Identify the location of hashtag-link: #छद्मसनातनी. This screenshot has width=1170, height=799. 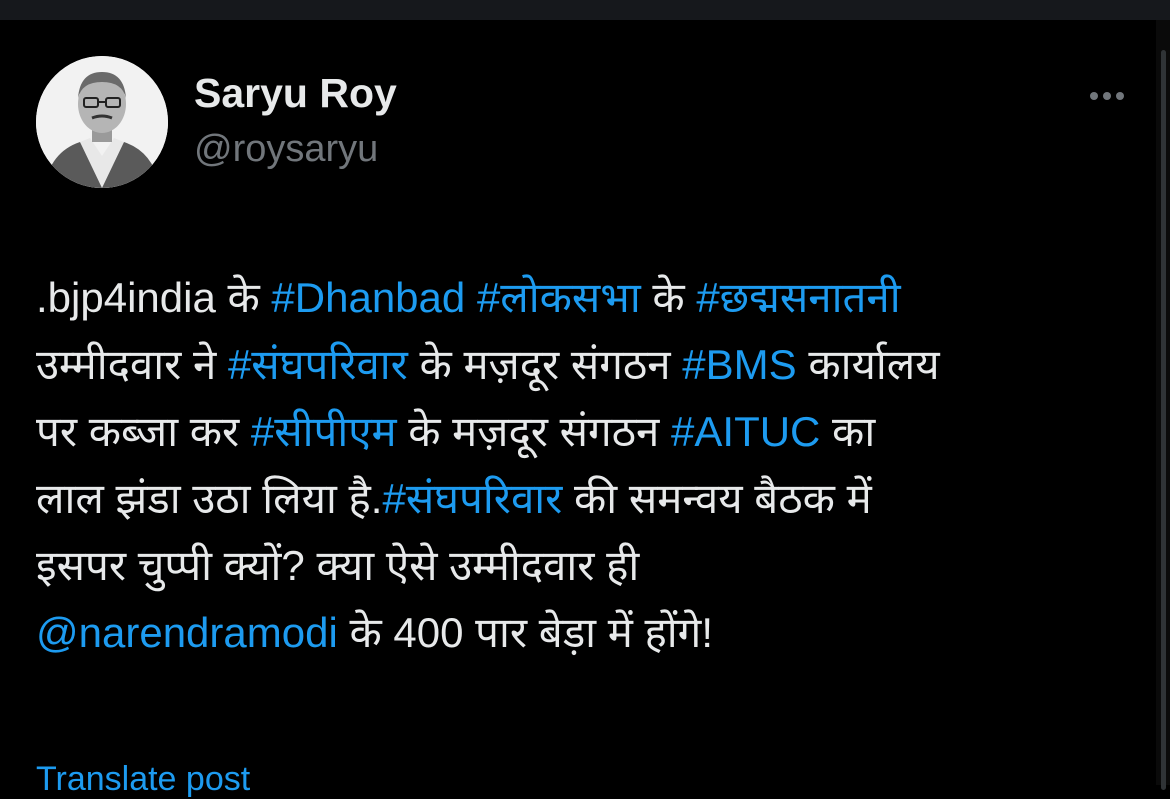
(798, 297).